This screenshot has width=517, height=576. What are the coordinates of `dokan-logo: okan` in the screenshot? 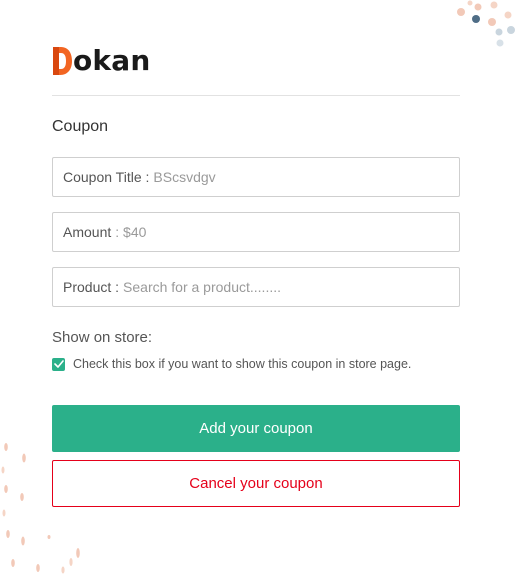 It's located at (101, 61).